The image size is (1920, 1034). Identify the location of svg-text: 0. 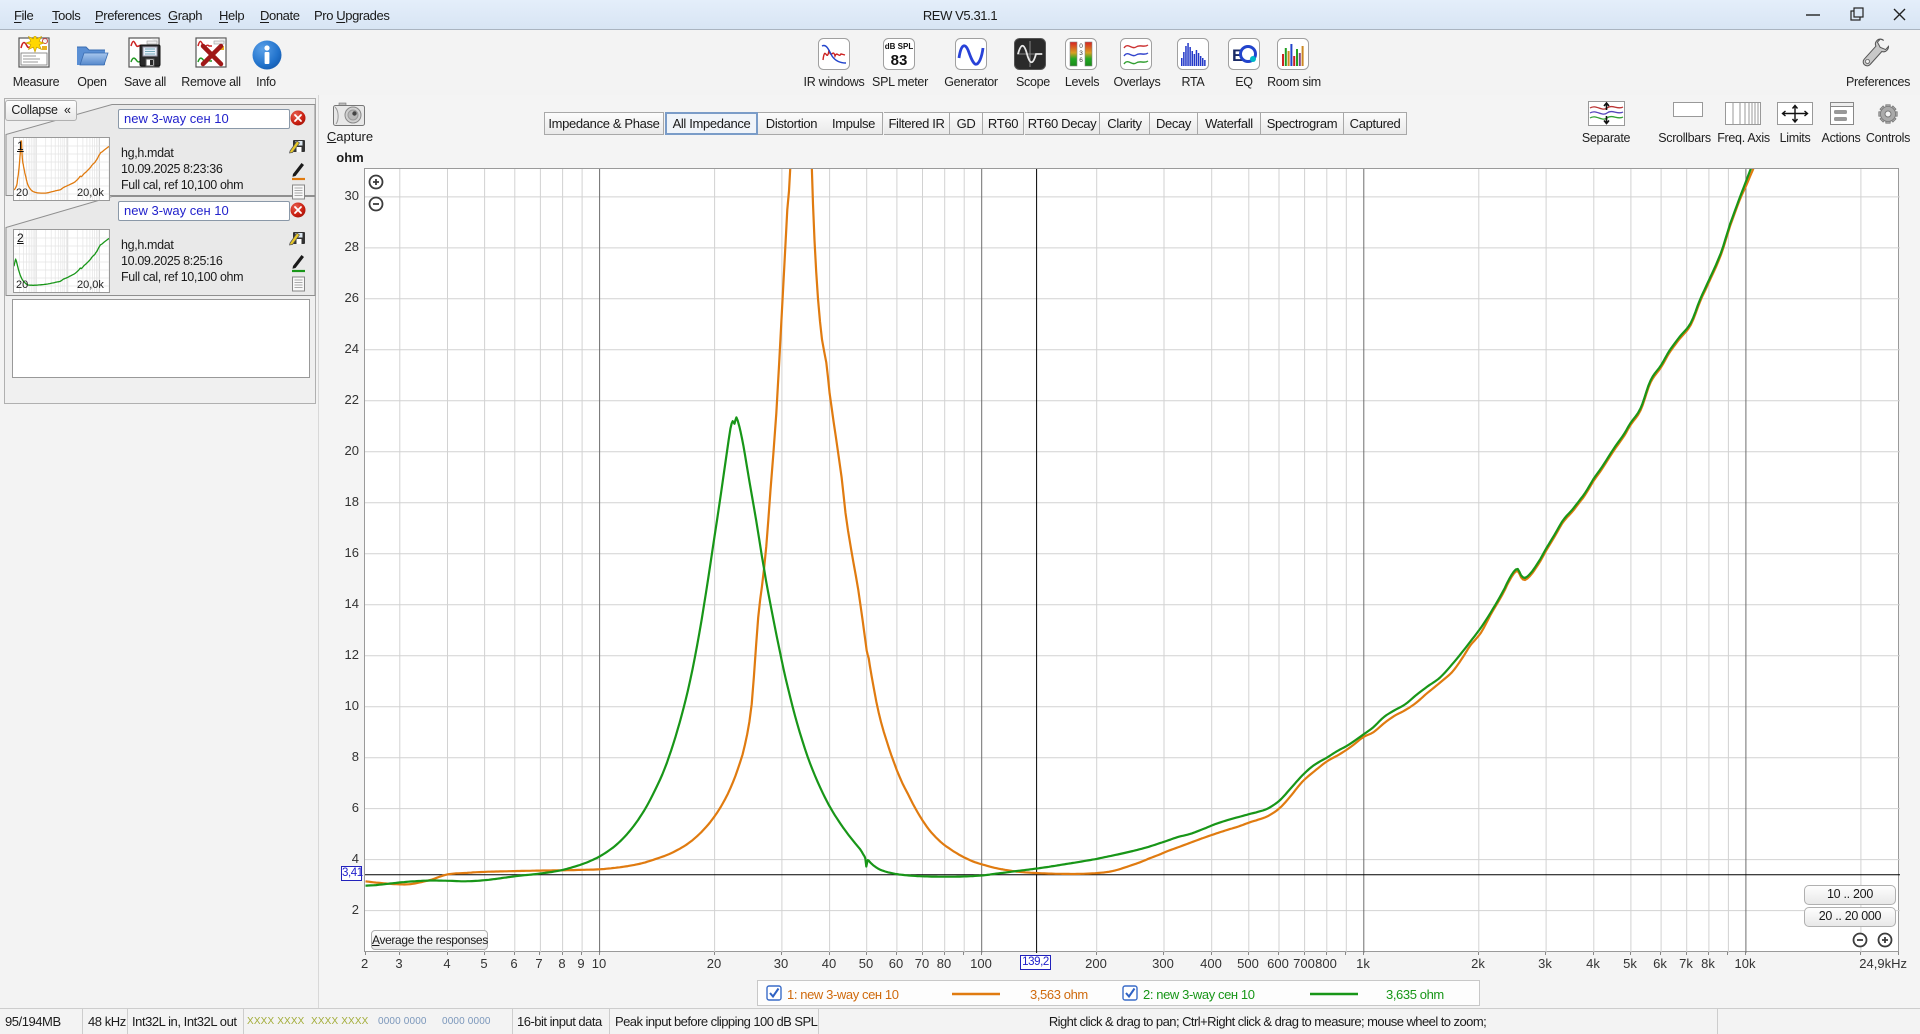
(1081, 46).